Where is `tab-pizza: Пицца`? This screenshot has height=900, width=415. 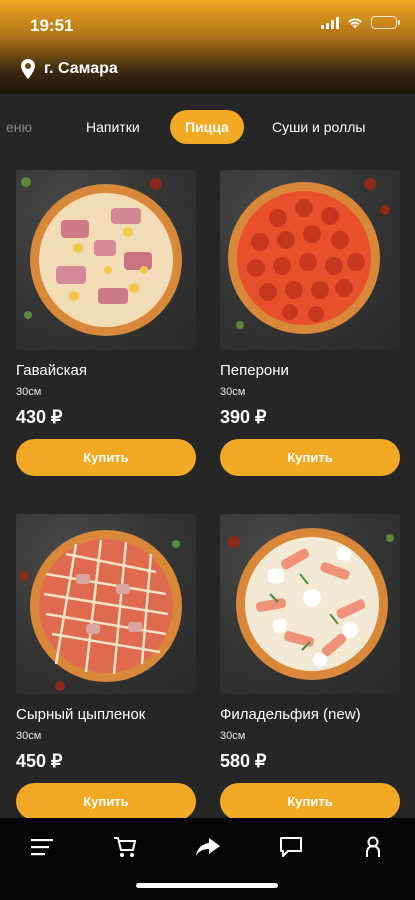
tab-pizza: Пицца is located at coordinates (207, 127).